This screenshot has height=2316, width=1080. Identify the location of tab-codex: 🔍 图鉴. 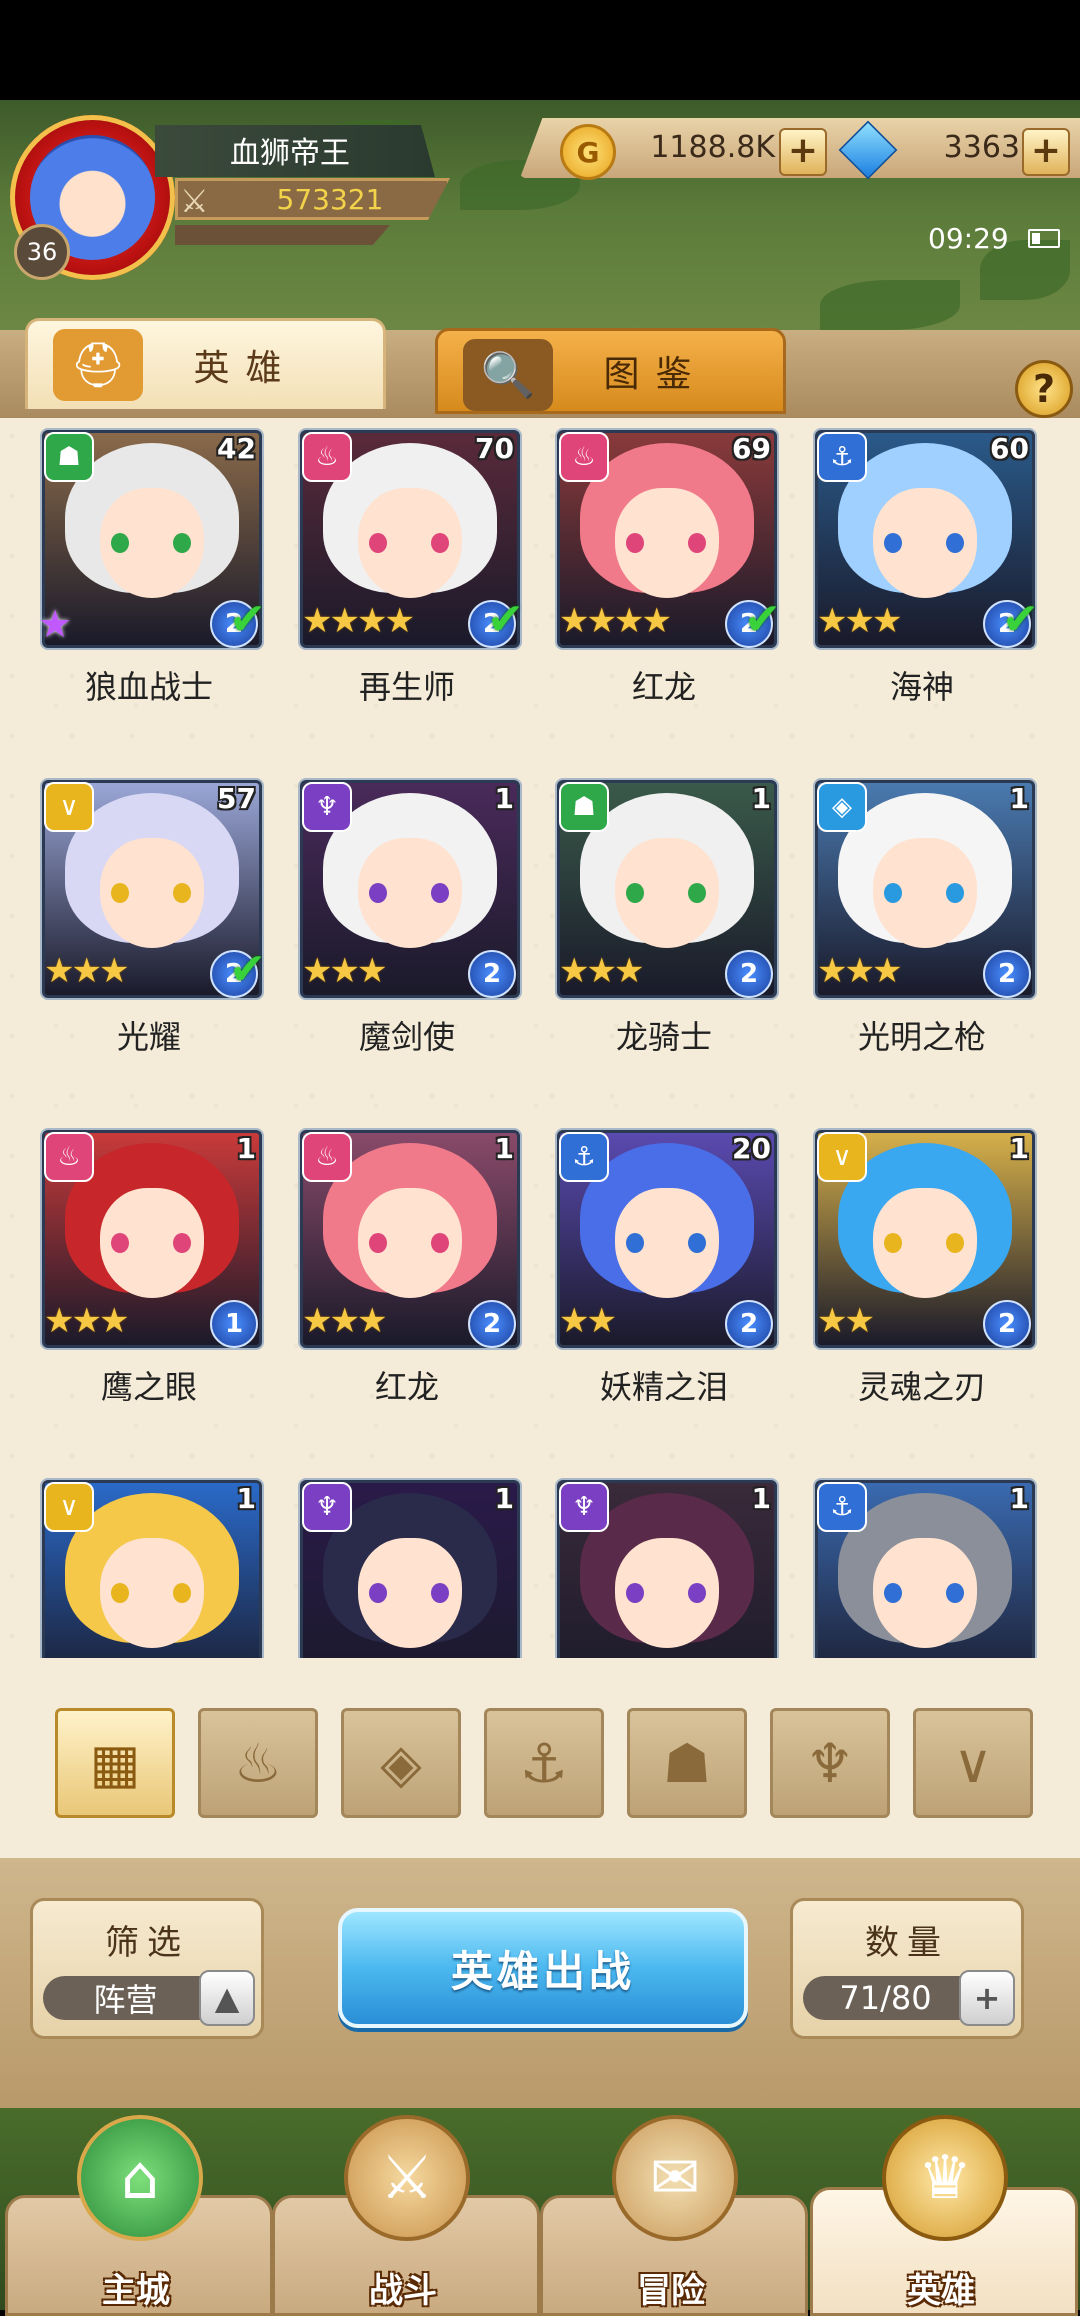
(610, 371).